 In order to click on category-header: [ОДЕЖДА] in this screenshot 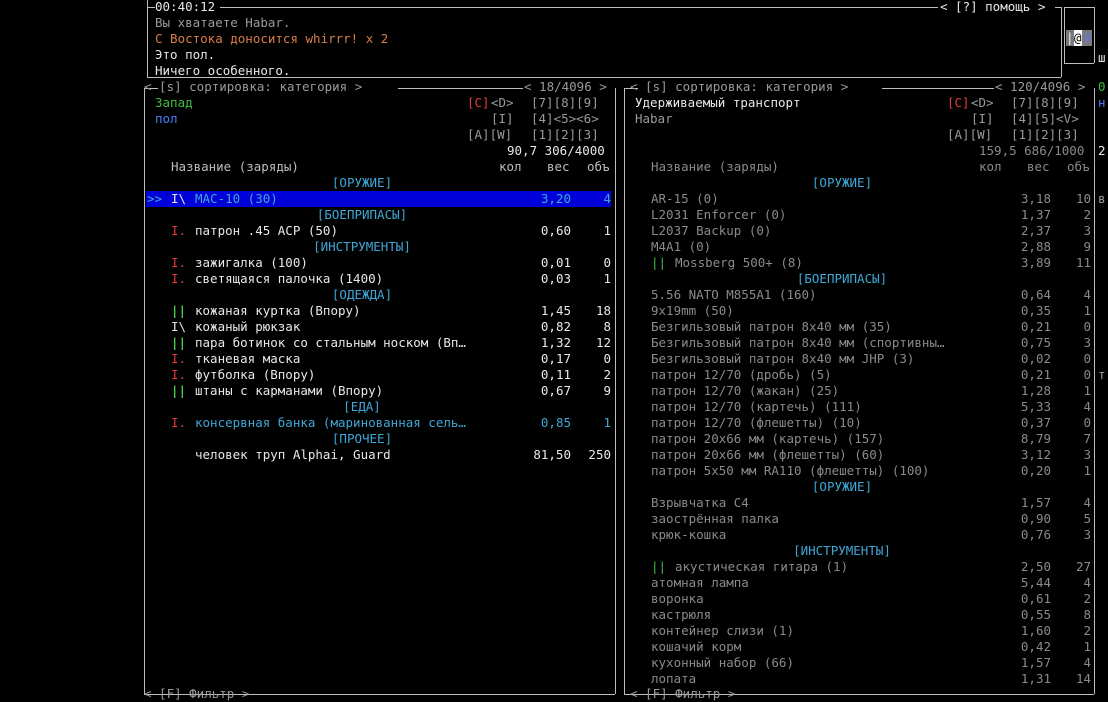, I will do `click(362, 294)`.